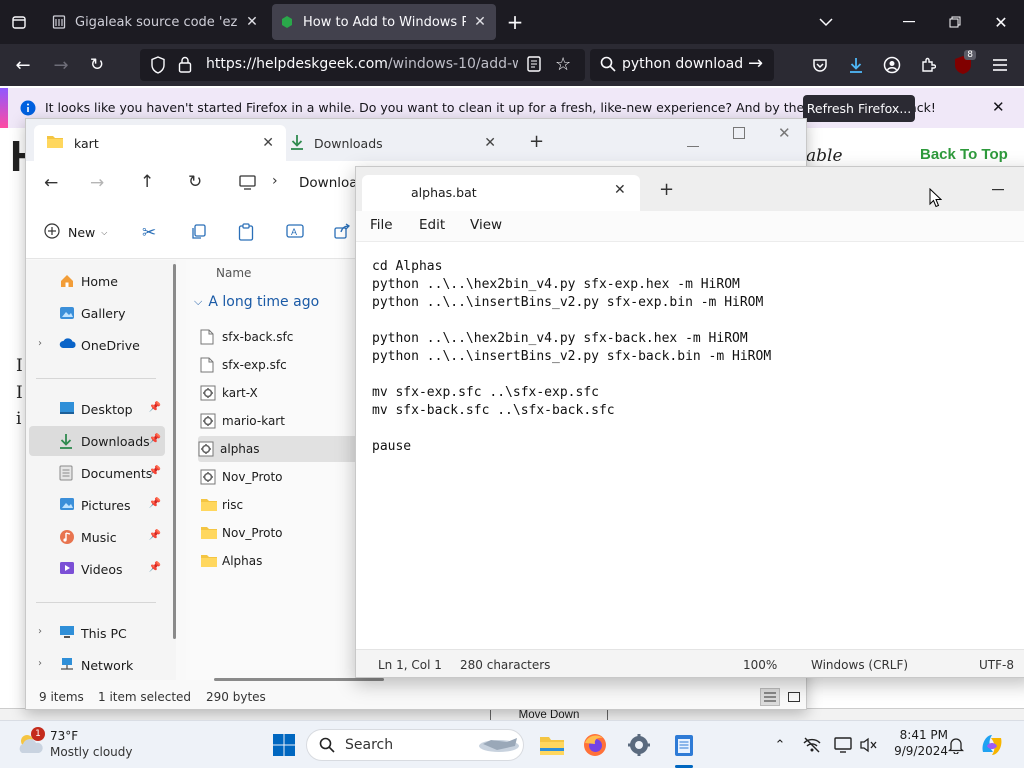 The width and height of the screenshot is (1024, 768). Describe the element at coordinates (393, 143) in the screenshot. I see `explorer-tab-downloads: Downloads ✕` at that location.